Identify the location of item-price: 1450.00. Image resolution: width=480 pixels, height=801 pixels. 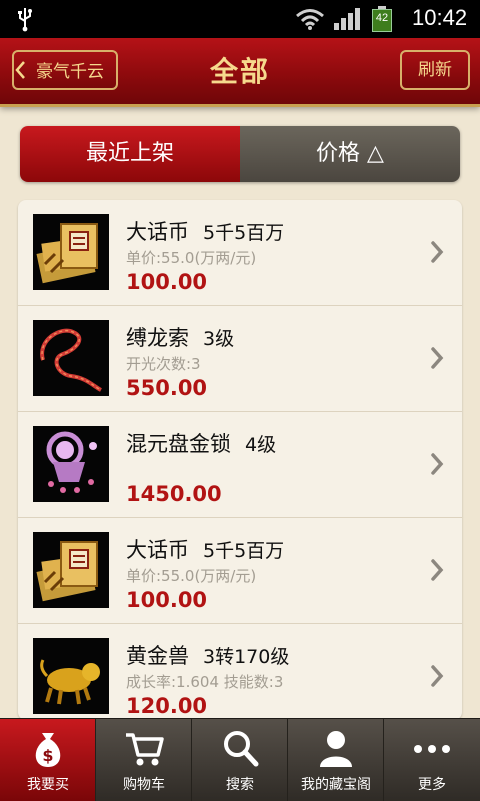
(174, 494).